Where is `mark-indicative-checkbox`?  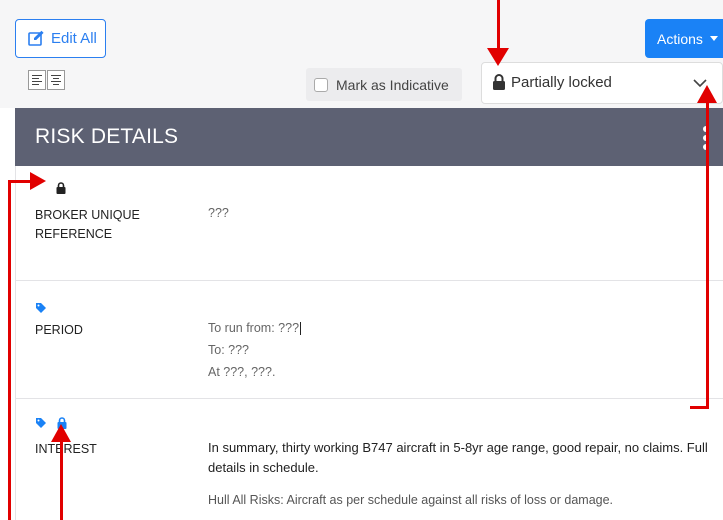
mark-indicative-checkbox is located at coordinates (321, 84).